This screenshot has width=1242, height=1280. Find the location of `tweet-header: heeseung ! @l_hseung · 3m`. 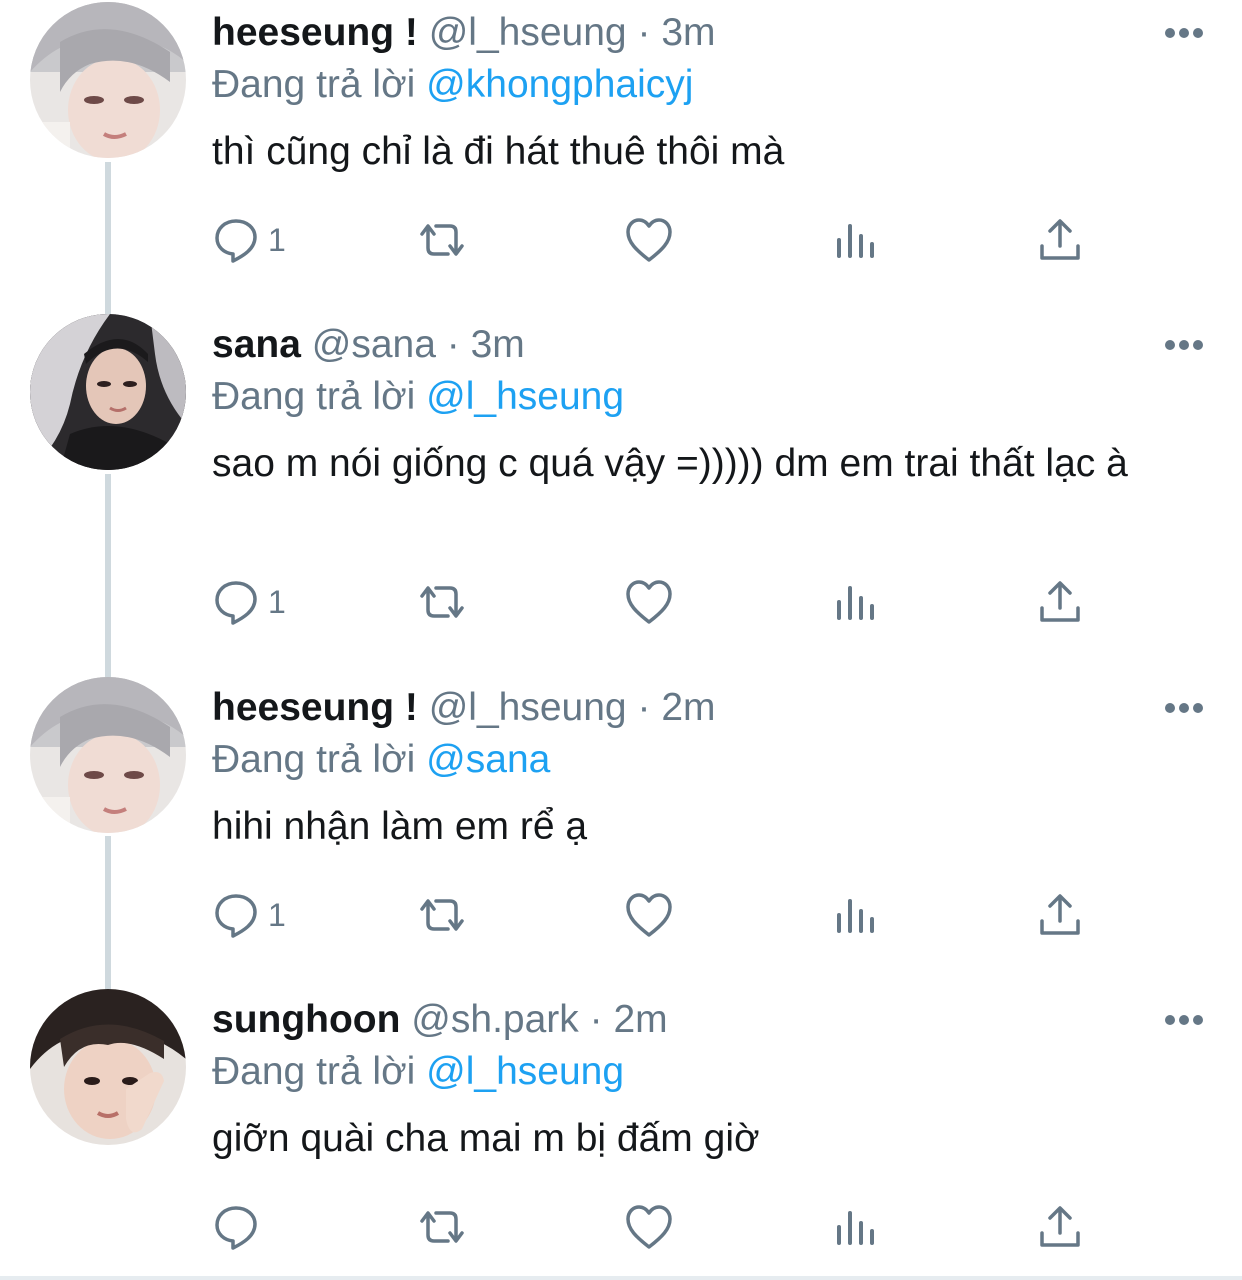

tweet-header: heeseung ! @l_hseung · 3m is located at coordinates (464, 33).